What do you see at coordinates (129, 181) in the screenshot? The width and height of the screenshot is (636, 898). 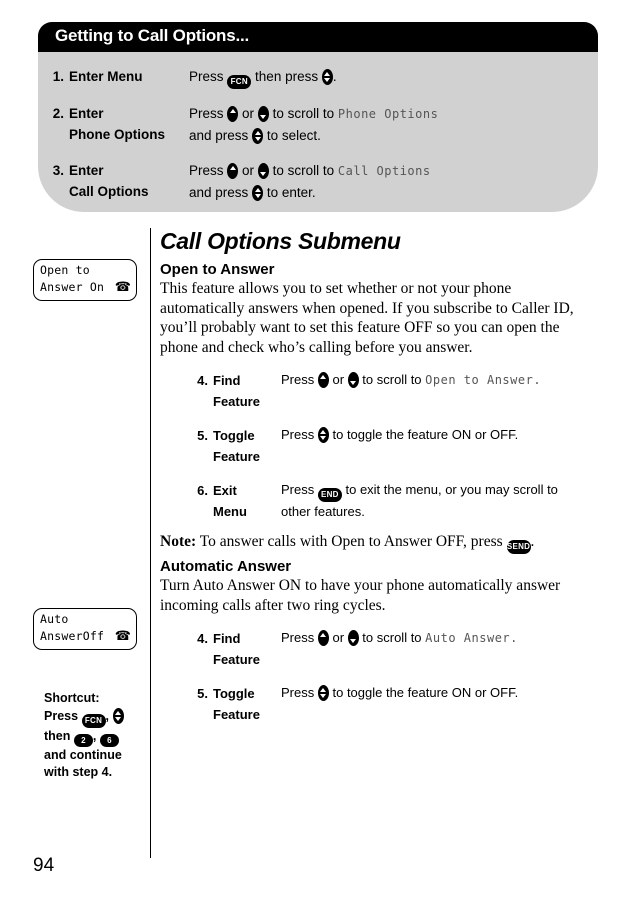 I see `step-label: Enter Call Options` at bounding box center [129, 181].